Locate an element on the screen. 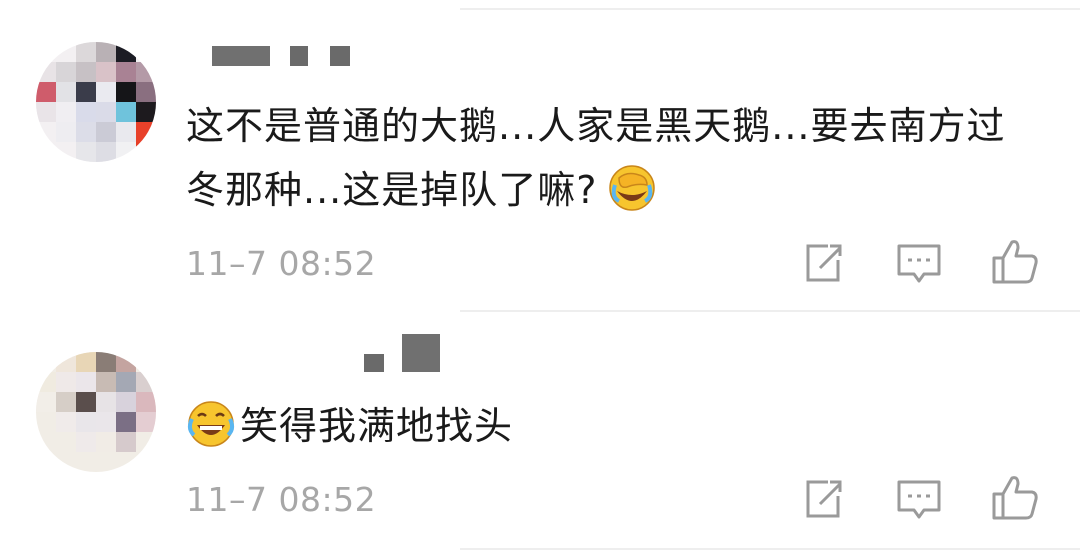 This screenshot has width=1080, height=556. comment-text-content: 笑得我满地找头 is located at coordinates (377, 426).